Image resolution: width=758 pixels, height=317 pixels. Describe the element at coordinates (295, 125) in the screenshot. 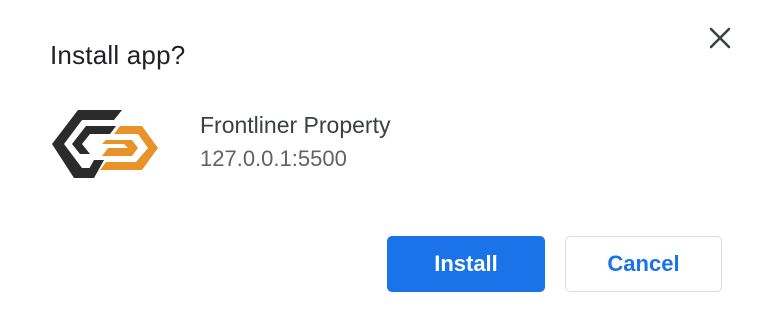

I see `app-name: Frontliner Property` at that location.